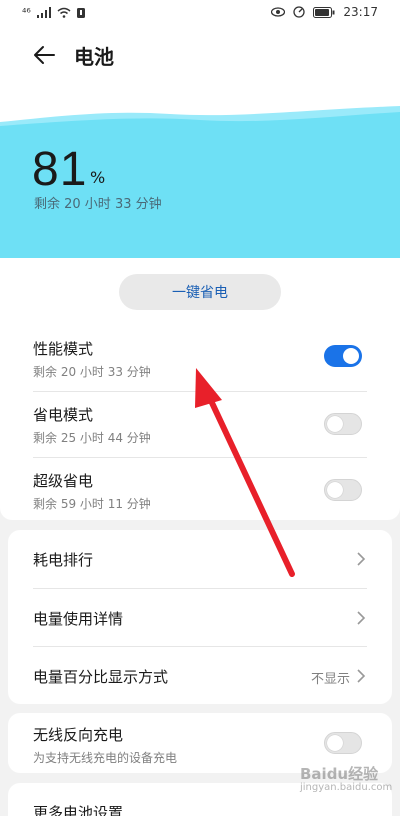 The image size is (400, 816). I want to click on mode-title: 省电模式, so click(63, 415).